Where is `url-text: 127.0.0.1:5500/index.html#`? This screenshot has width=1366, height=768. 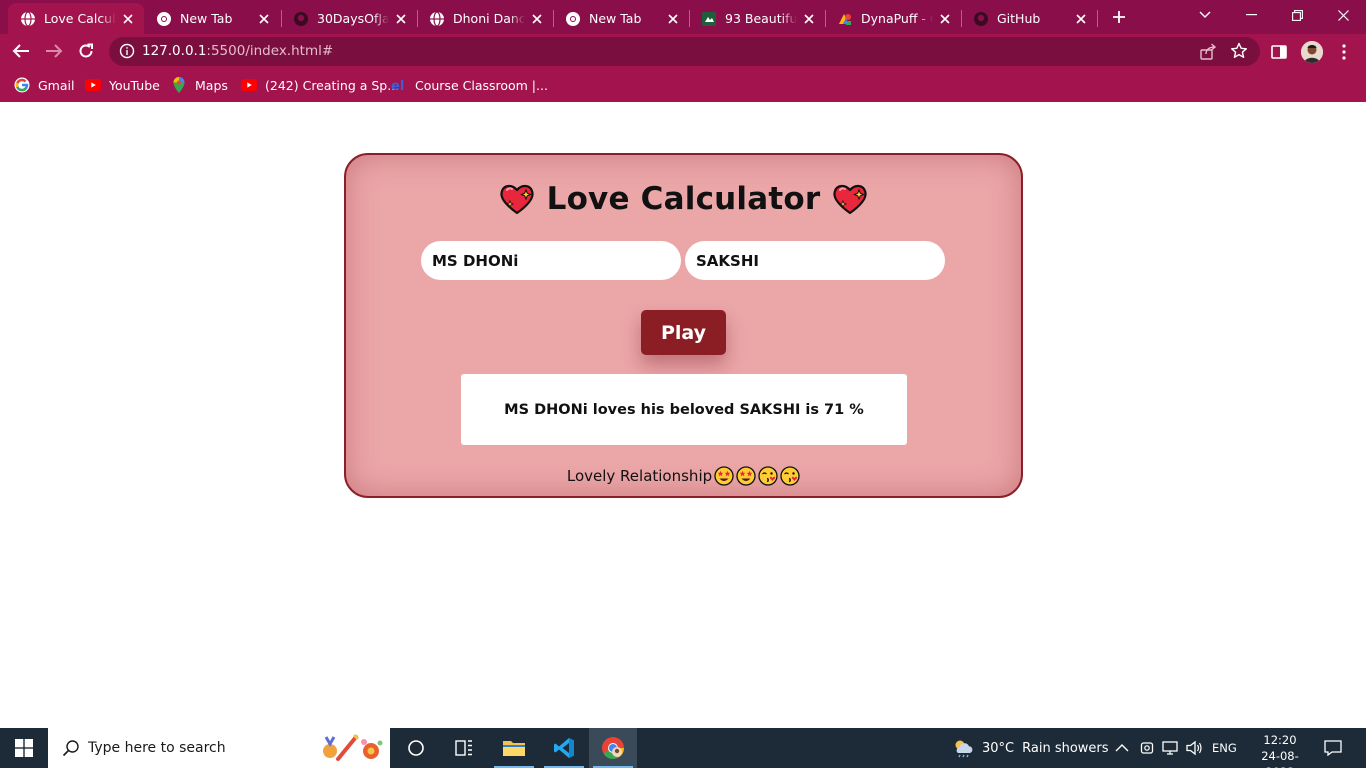
url-text: 127.0.0.1:5500/index.html# is located at coordinates (237, 51).